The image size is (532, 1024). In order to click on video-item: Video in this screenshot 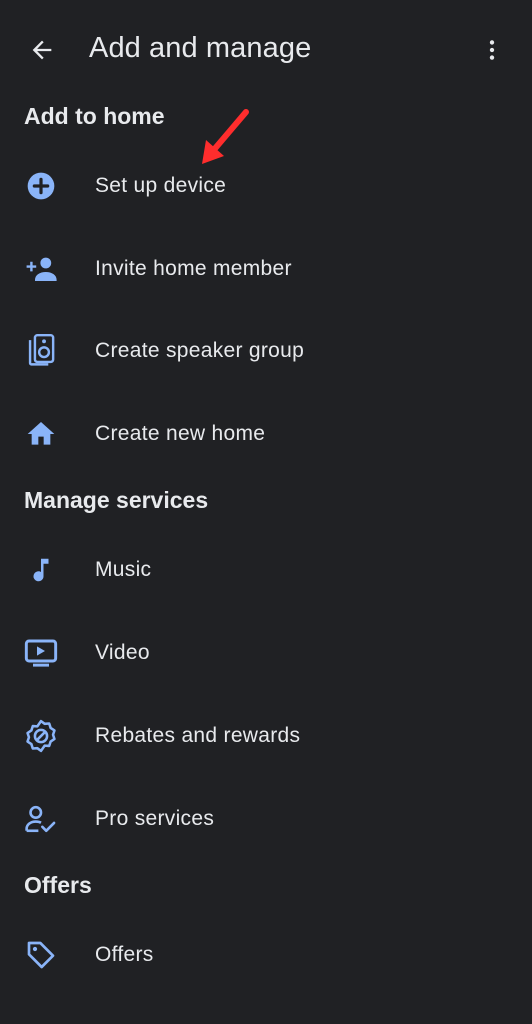, I will do `click(266, 653)`.